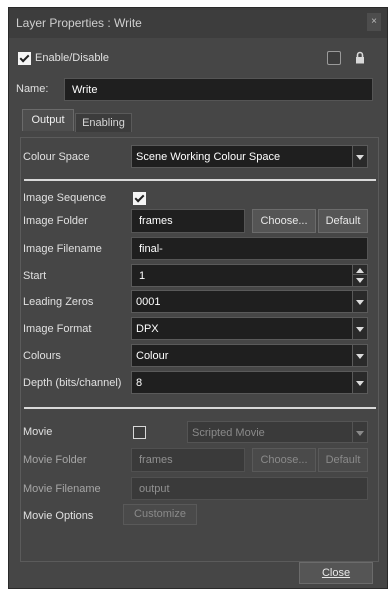 The height and width of the screenshot is (597, 392). What do you see at coordinates (55, 460) in the screenshot?
I see `movie-folder-label: Movie Folder` at bounding box center [55, 460].